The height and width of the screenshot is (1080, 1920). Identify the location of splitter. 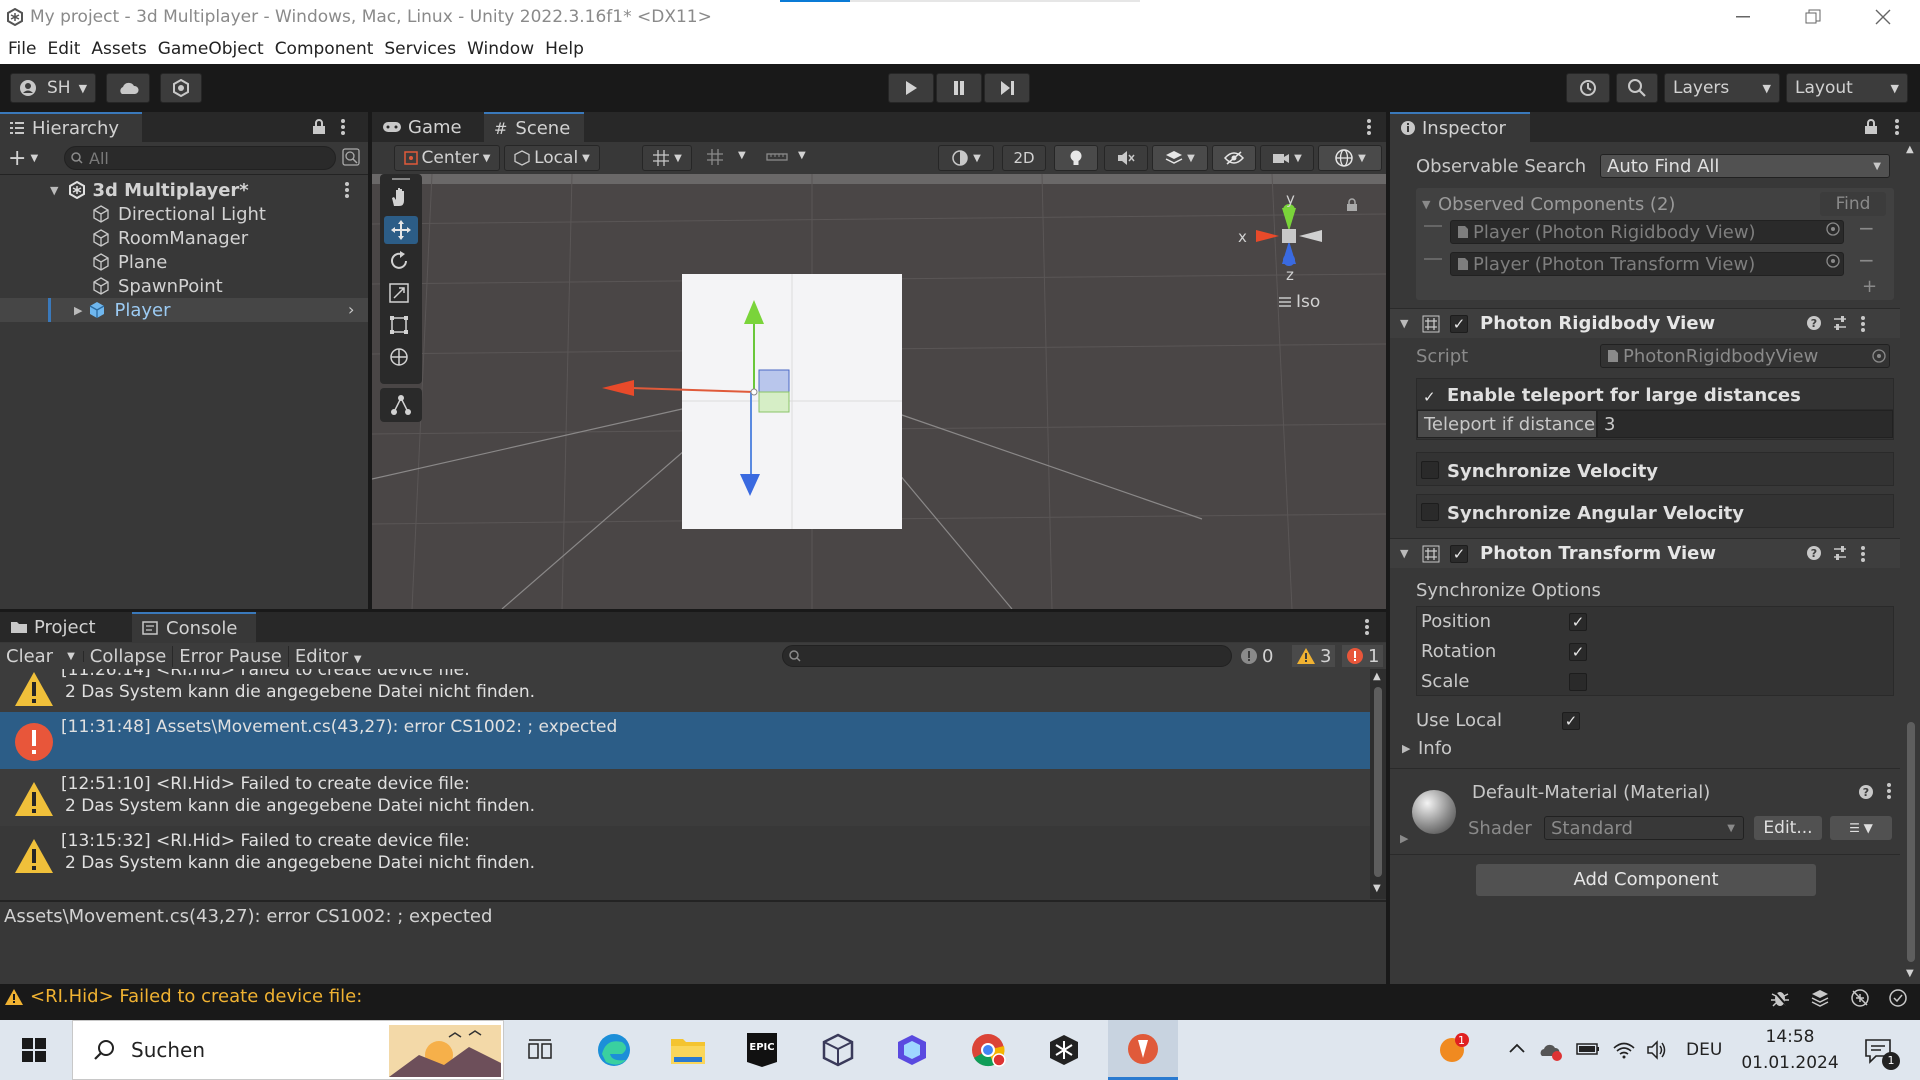
(693, 901).